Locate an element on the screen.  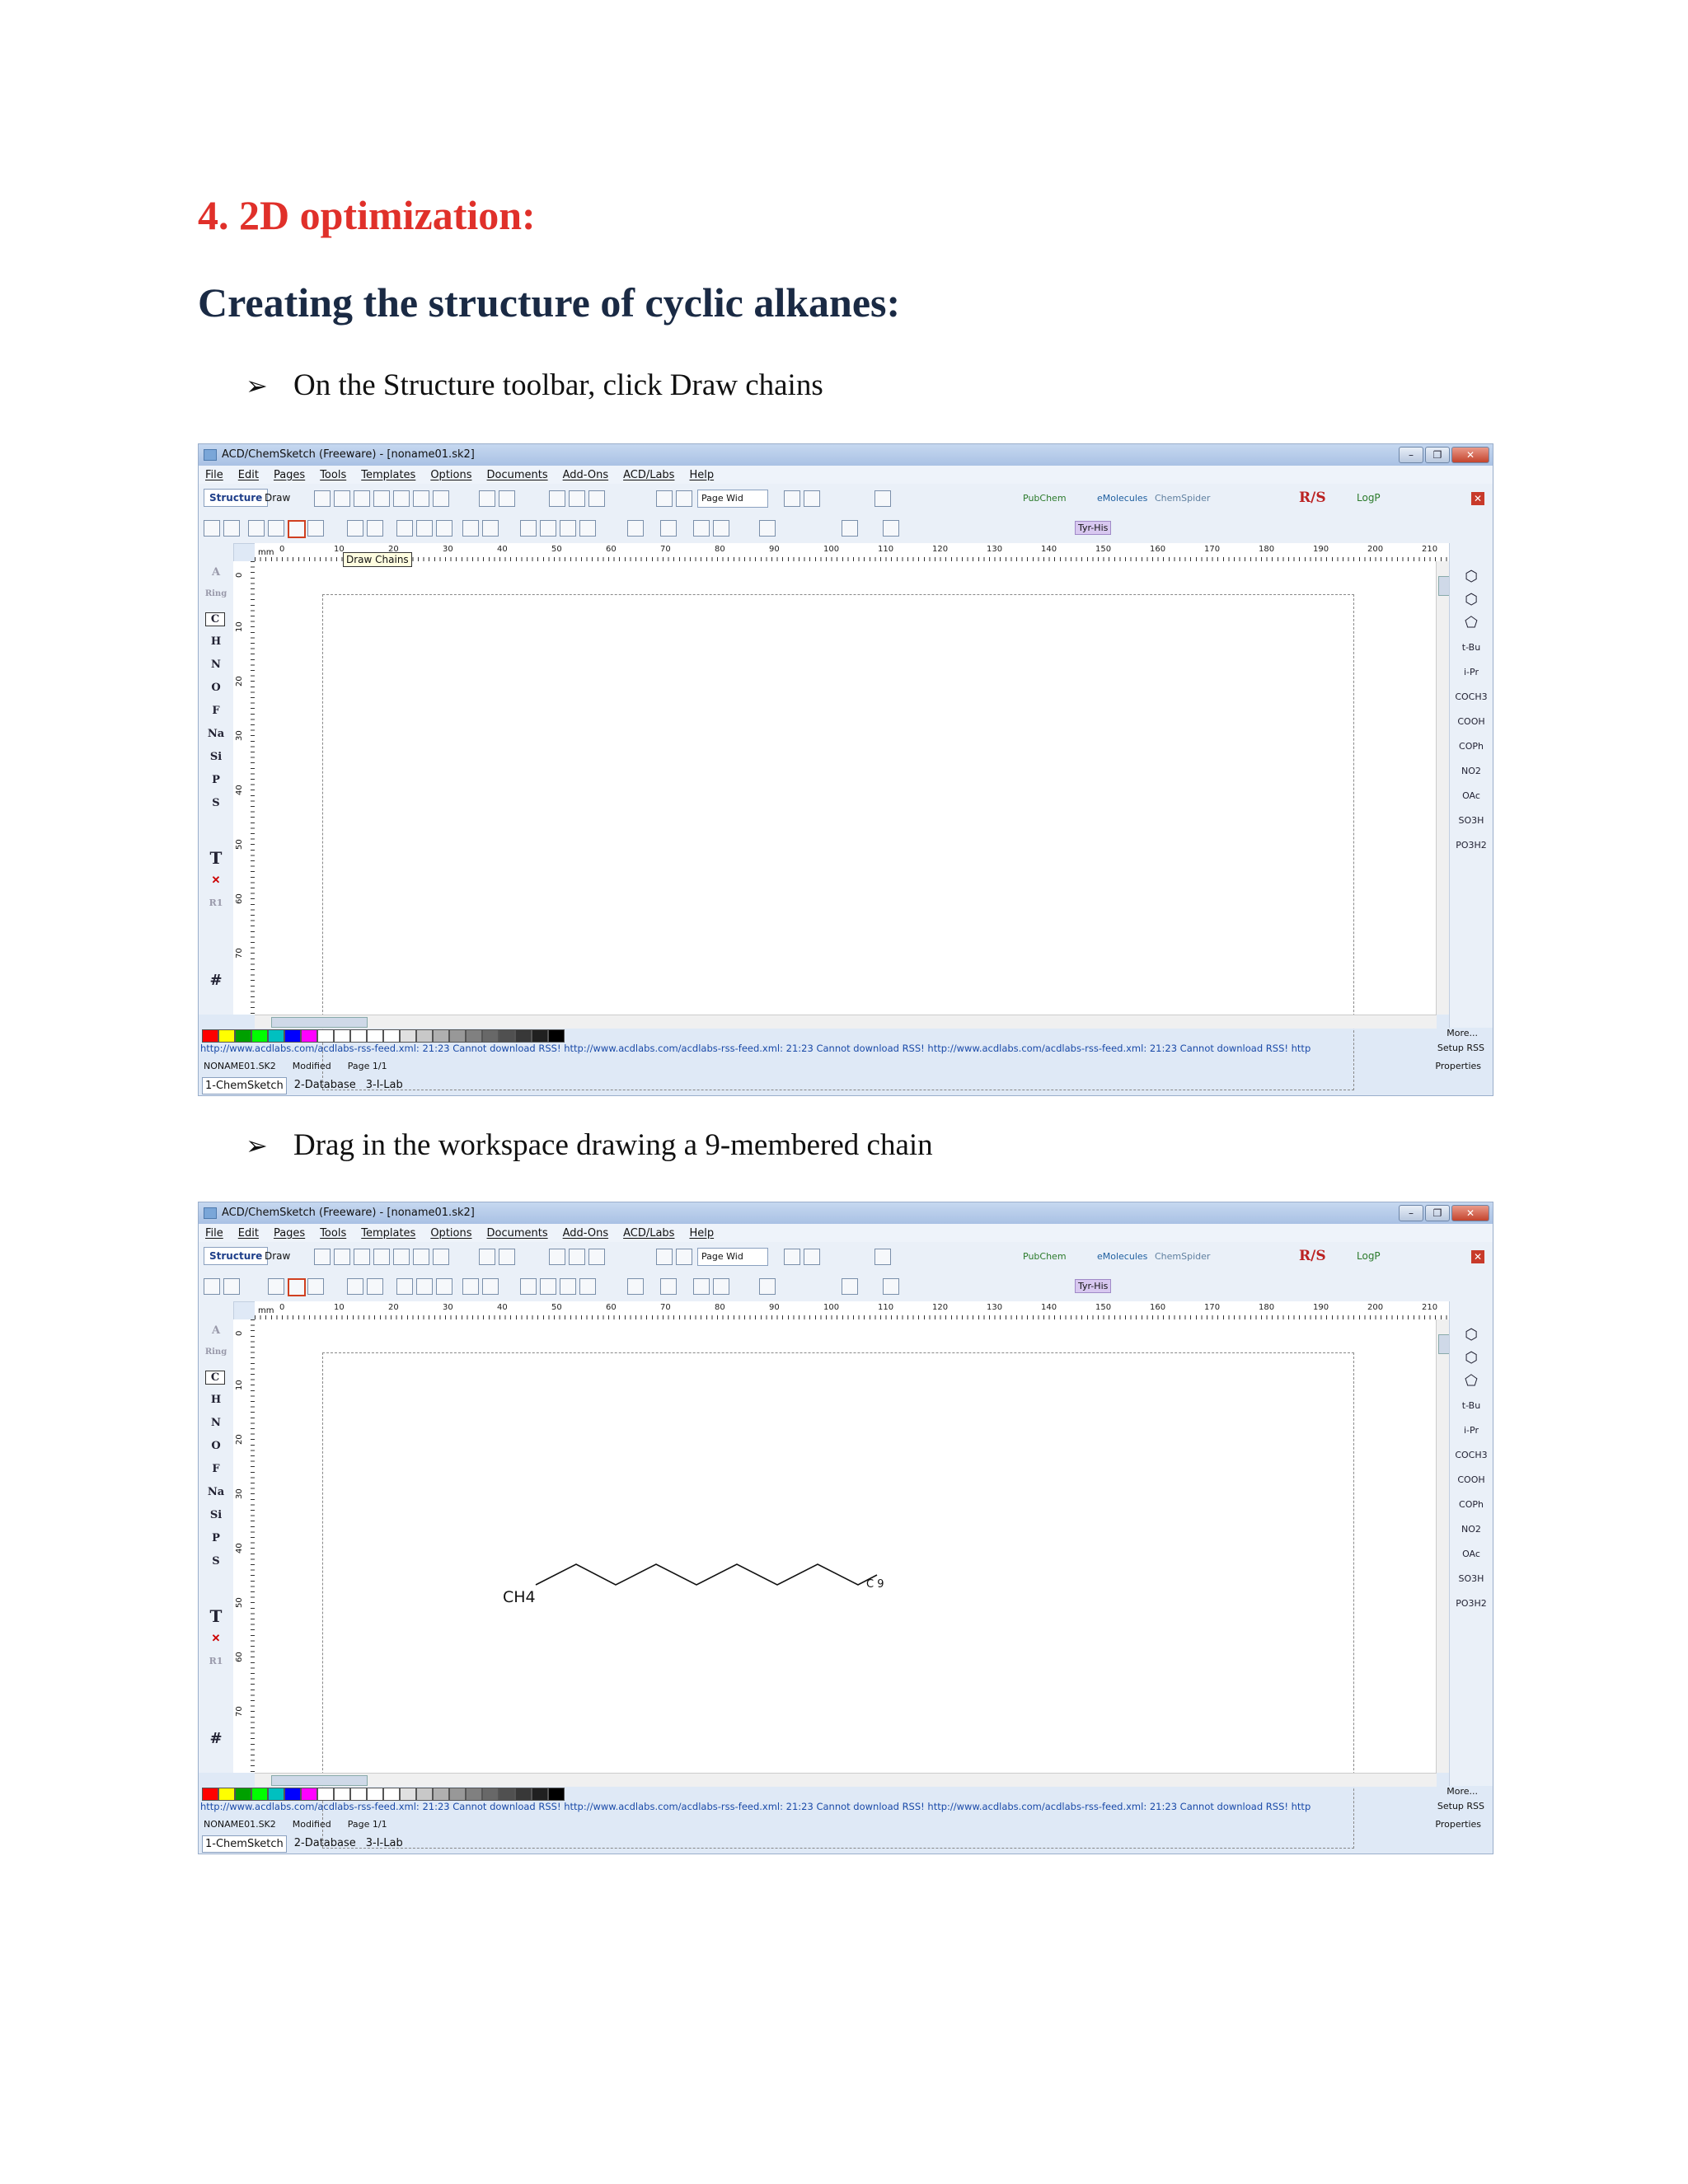
zoom-select: Page Wid is located at coordinates (733, 1257).